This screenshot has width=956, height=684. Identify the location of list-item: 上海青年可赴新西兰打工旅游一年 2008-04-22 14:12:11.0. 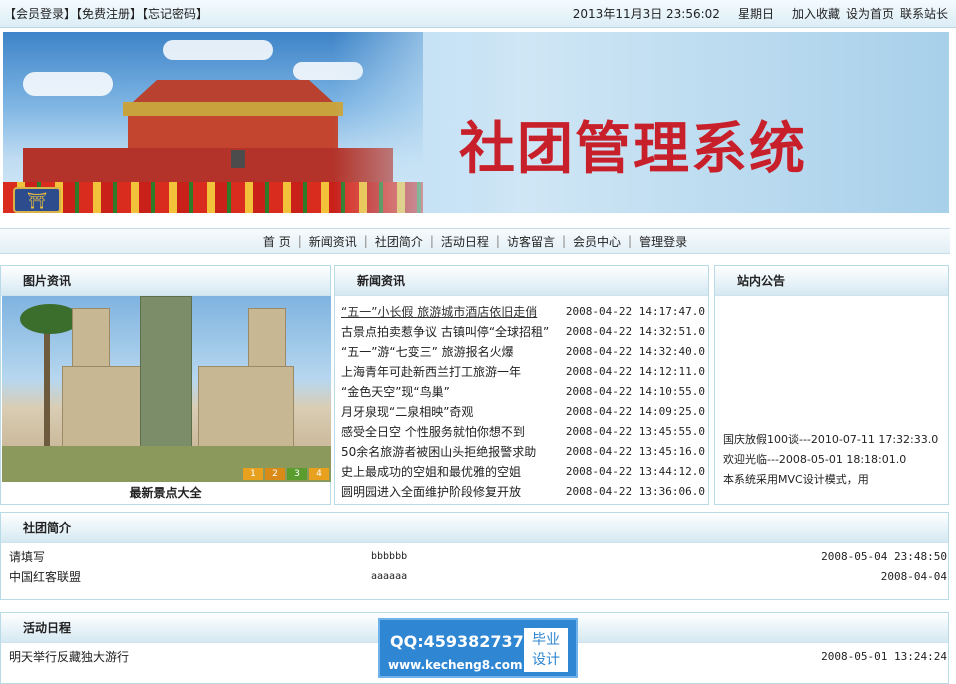
(523, 372).